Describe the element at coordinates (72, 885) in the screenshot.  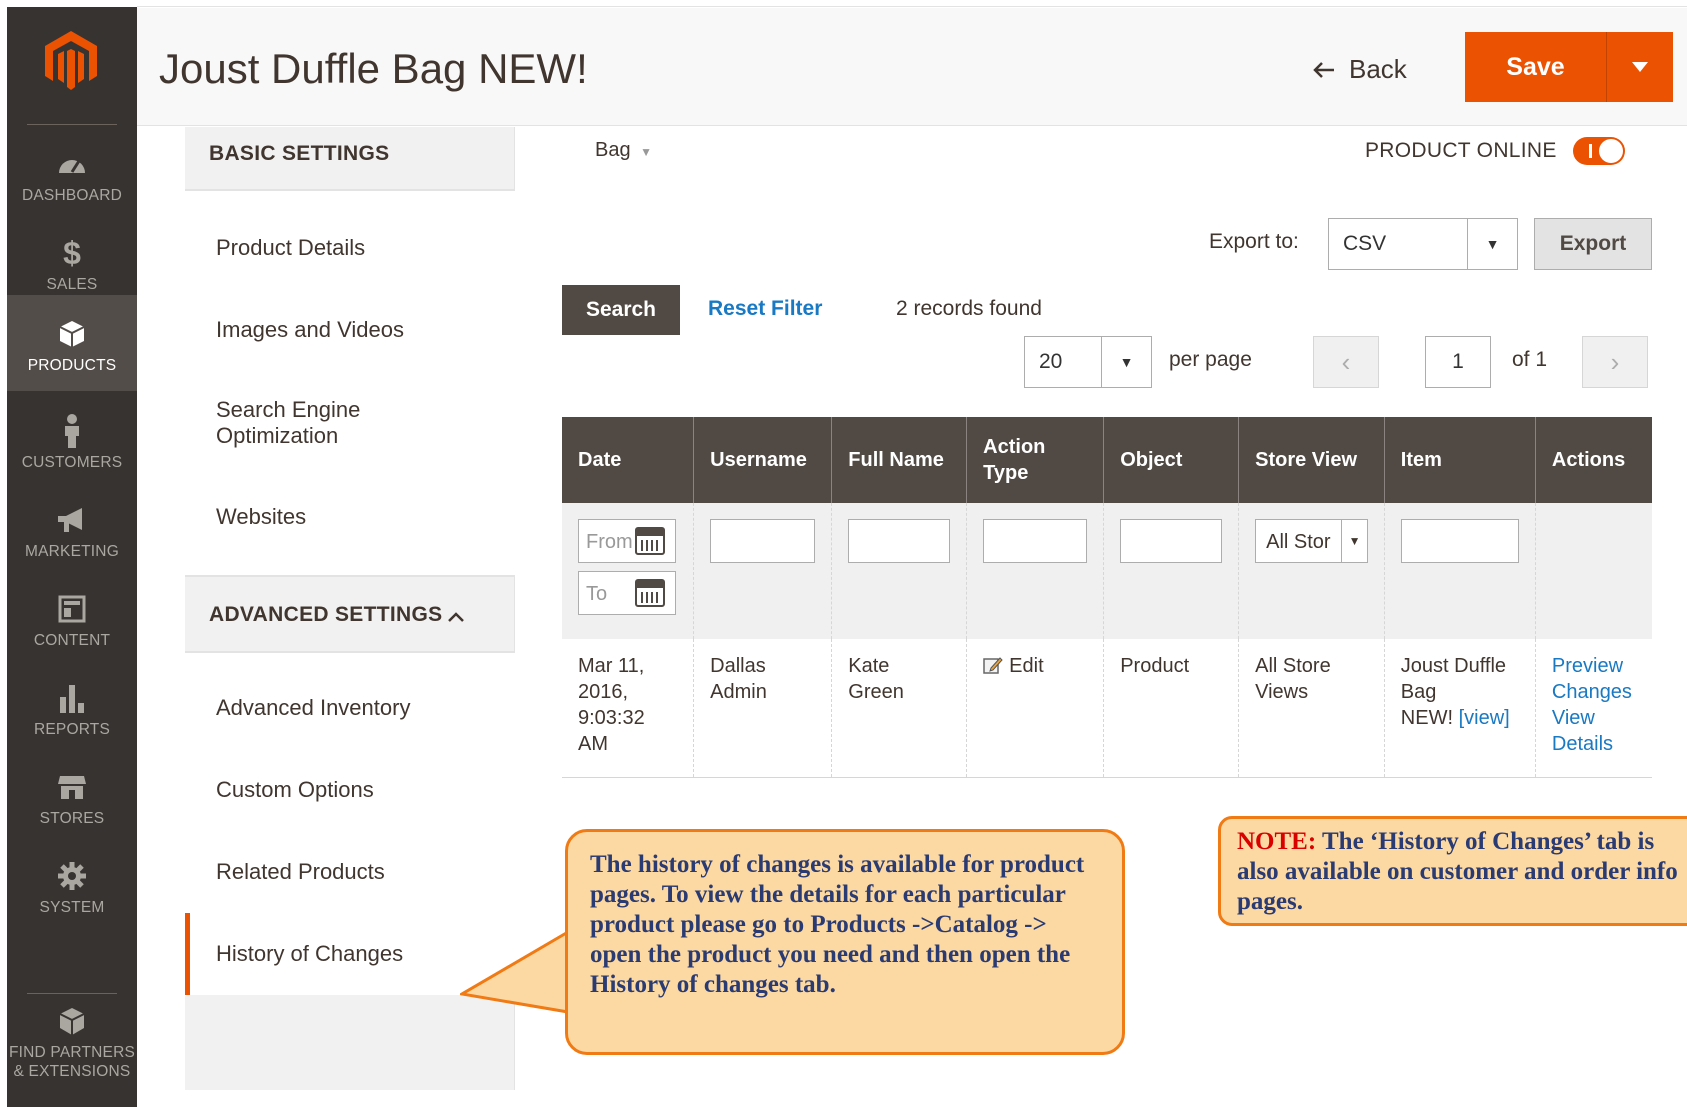
I see `sidebar-item-system: SYSTEM` at that location.